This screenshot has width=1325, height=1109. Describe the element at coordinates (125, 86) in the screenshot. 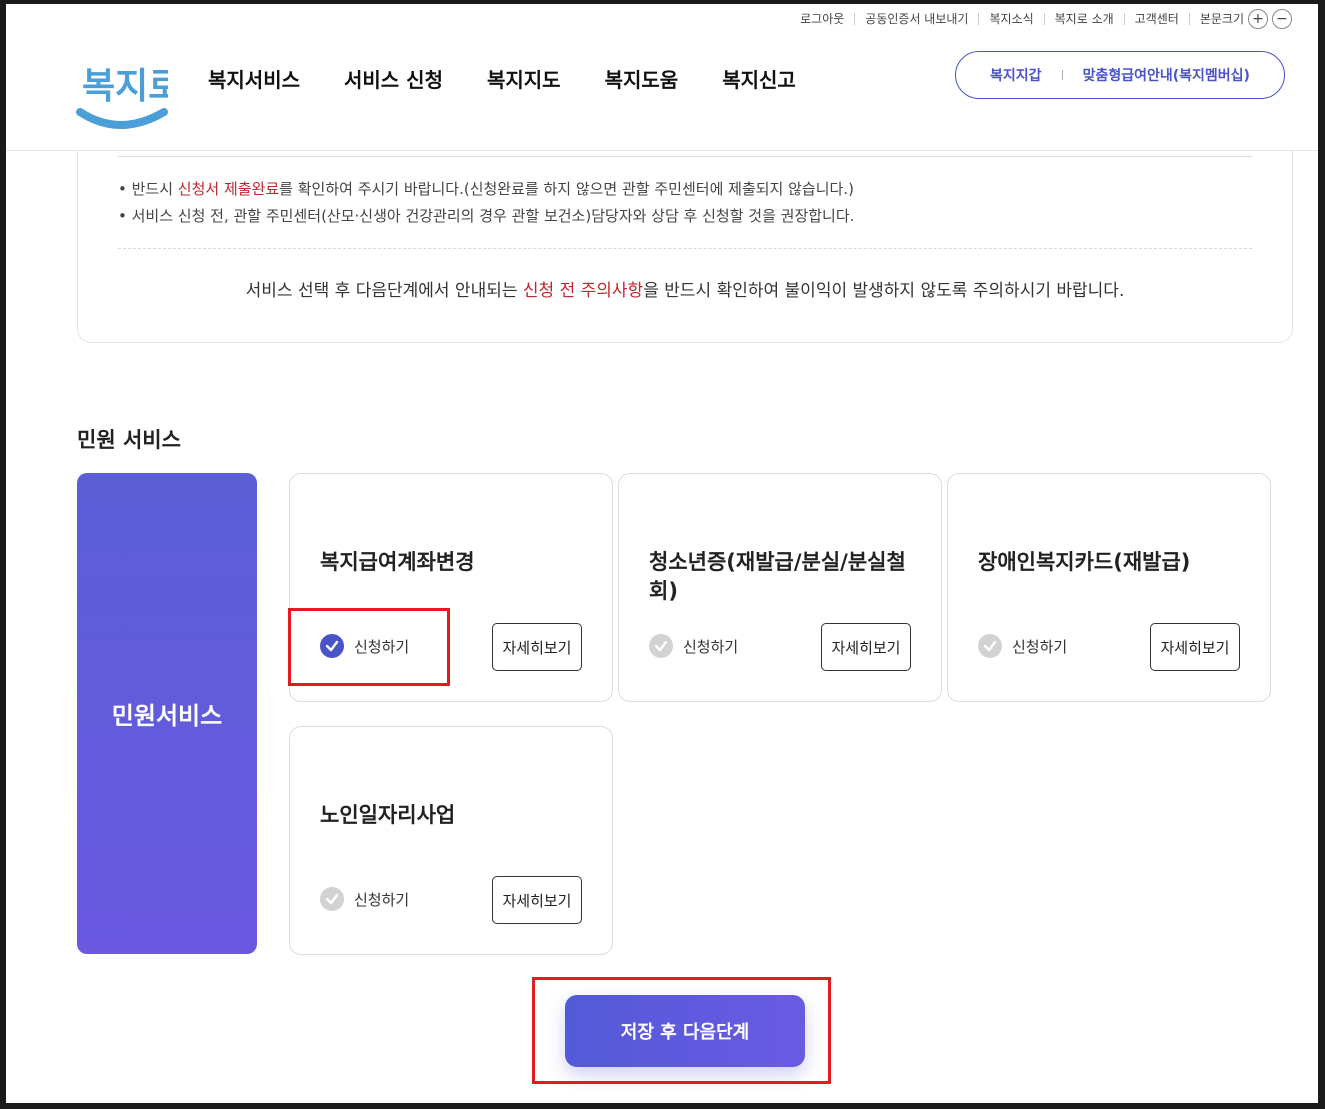

I see `svg-text: 복지로` at that location.